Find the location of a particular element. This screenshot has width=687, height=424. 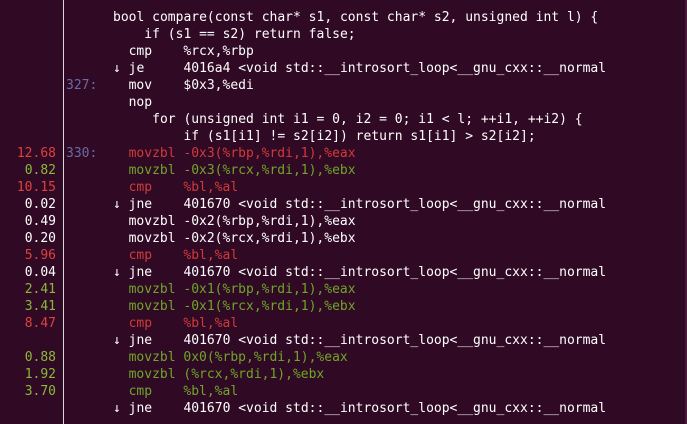

asm-row: 0.20 movzbl -0x2(%rcx,%rdi,1),%ebx is located at coordinates (343, 238).